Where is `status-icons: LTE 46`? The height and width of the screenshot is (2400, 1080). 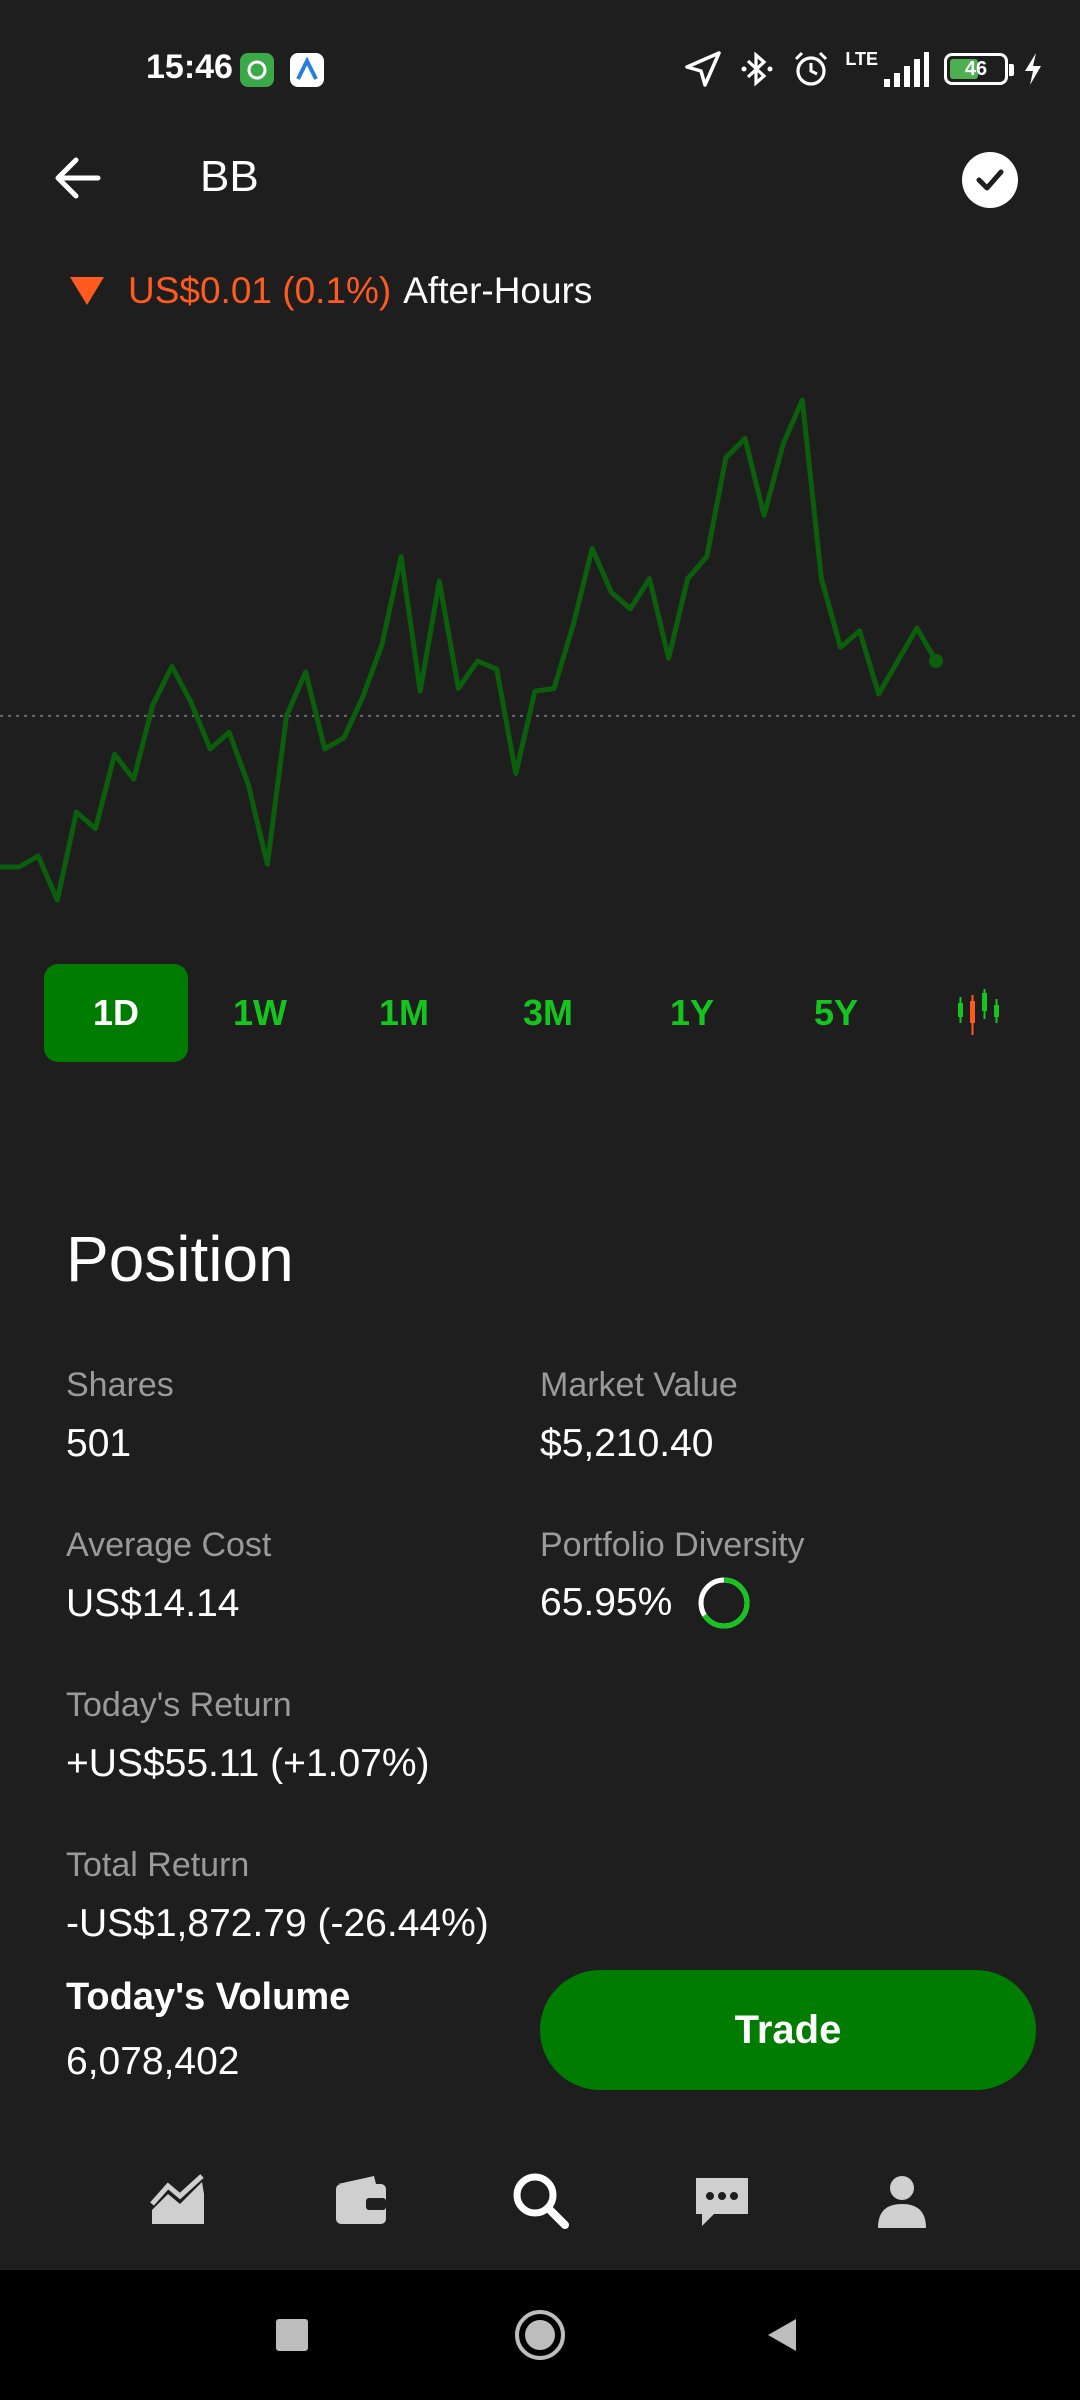 status-icons: LTE 46 is located at coordinates (863, 69).